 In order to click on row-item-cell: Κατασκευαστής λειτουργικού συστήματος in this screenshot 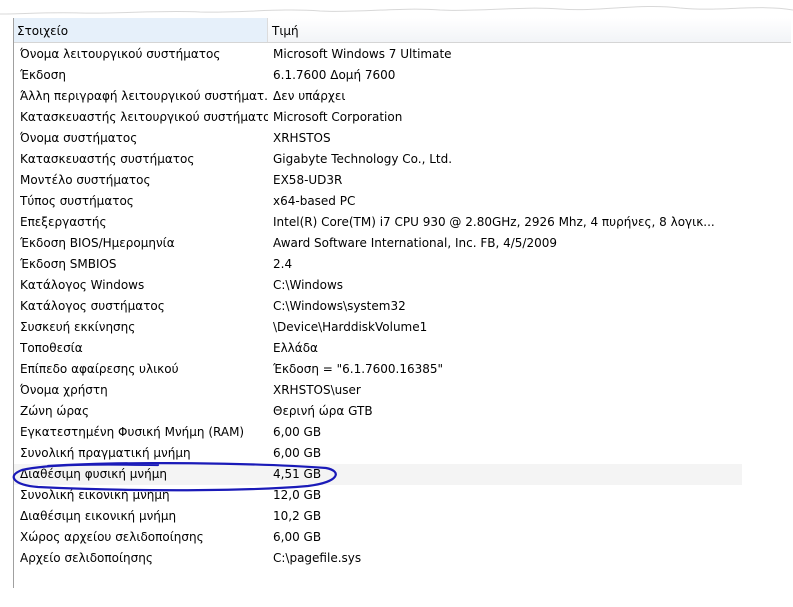, I will do `click(144, 117)`.